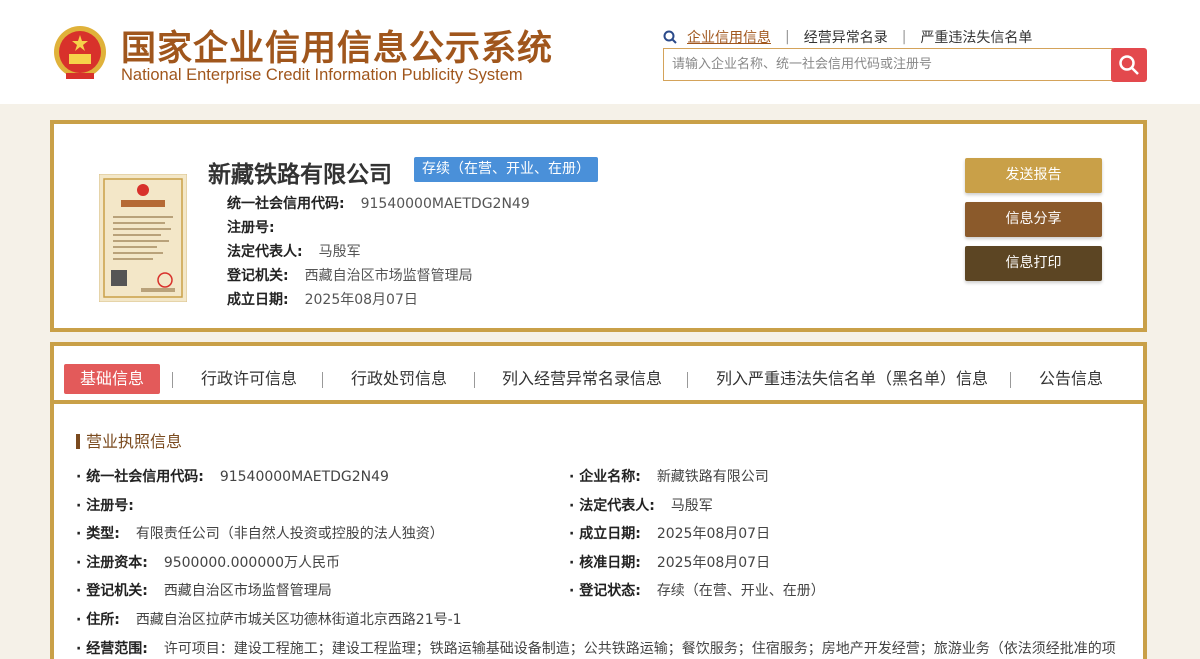  What do you see at coordinates (112, 563) in the screenshot?
I see `field-label: 注册资本:` at bounding box center [112, 563].